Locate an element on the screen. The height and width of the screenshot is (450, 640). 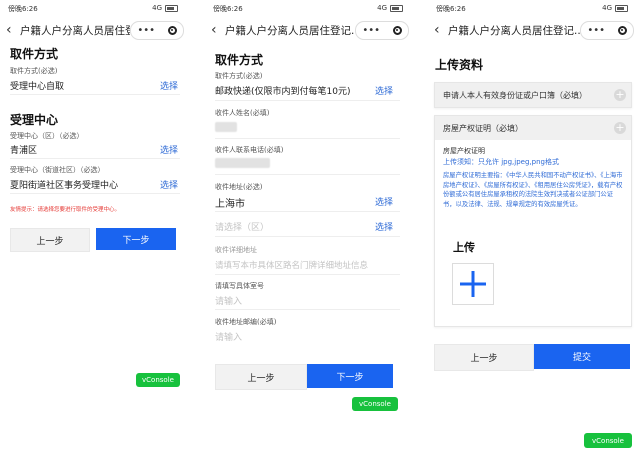
doc-name: 房屋产权证明 is located at coordinates (464, 151).